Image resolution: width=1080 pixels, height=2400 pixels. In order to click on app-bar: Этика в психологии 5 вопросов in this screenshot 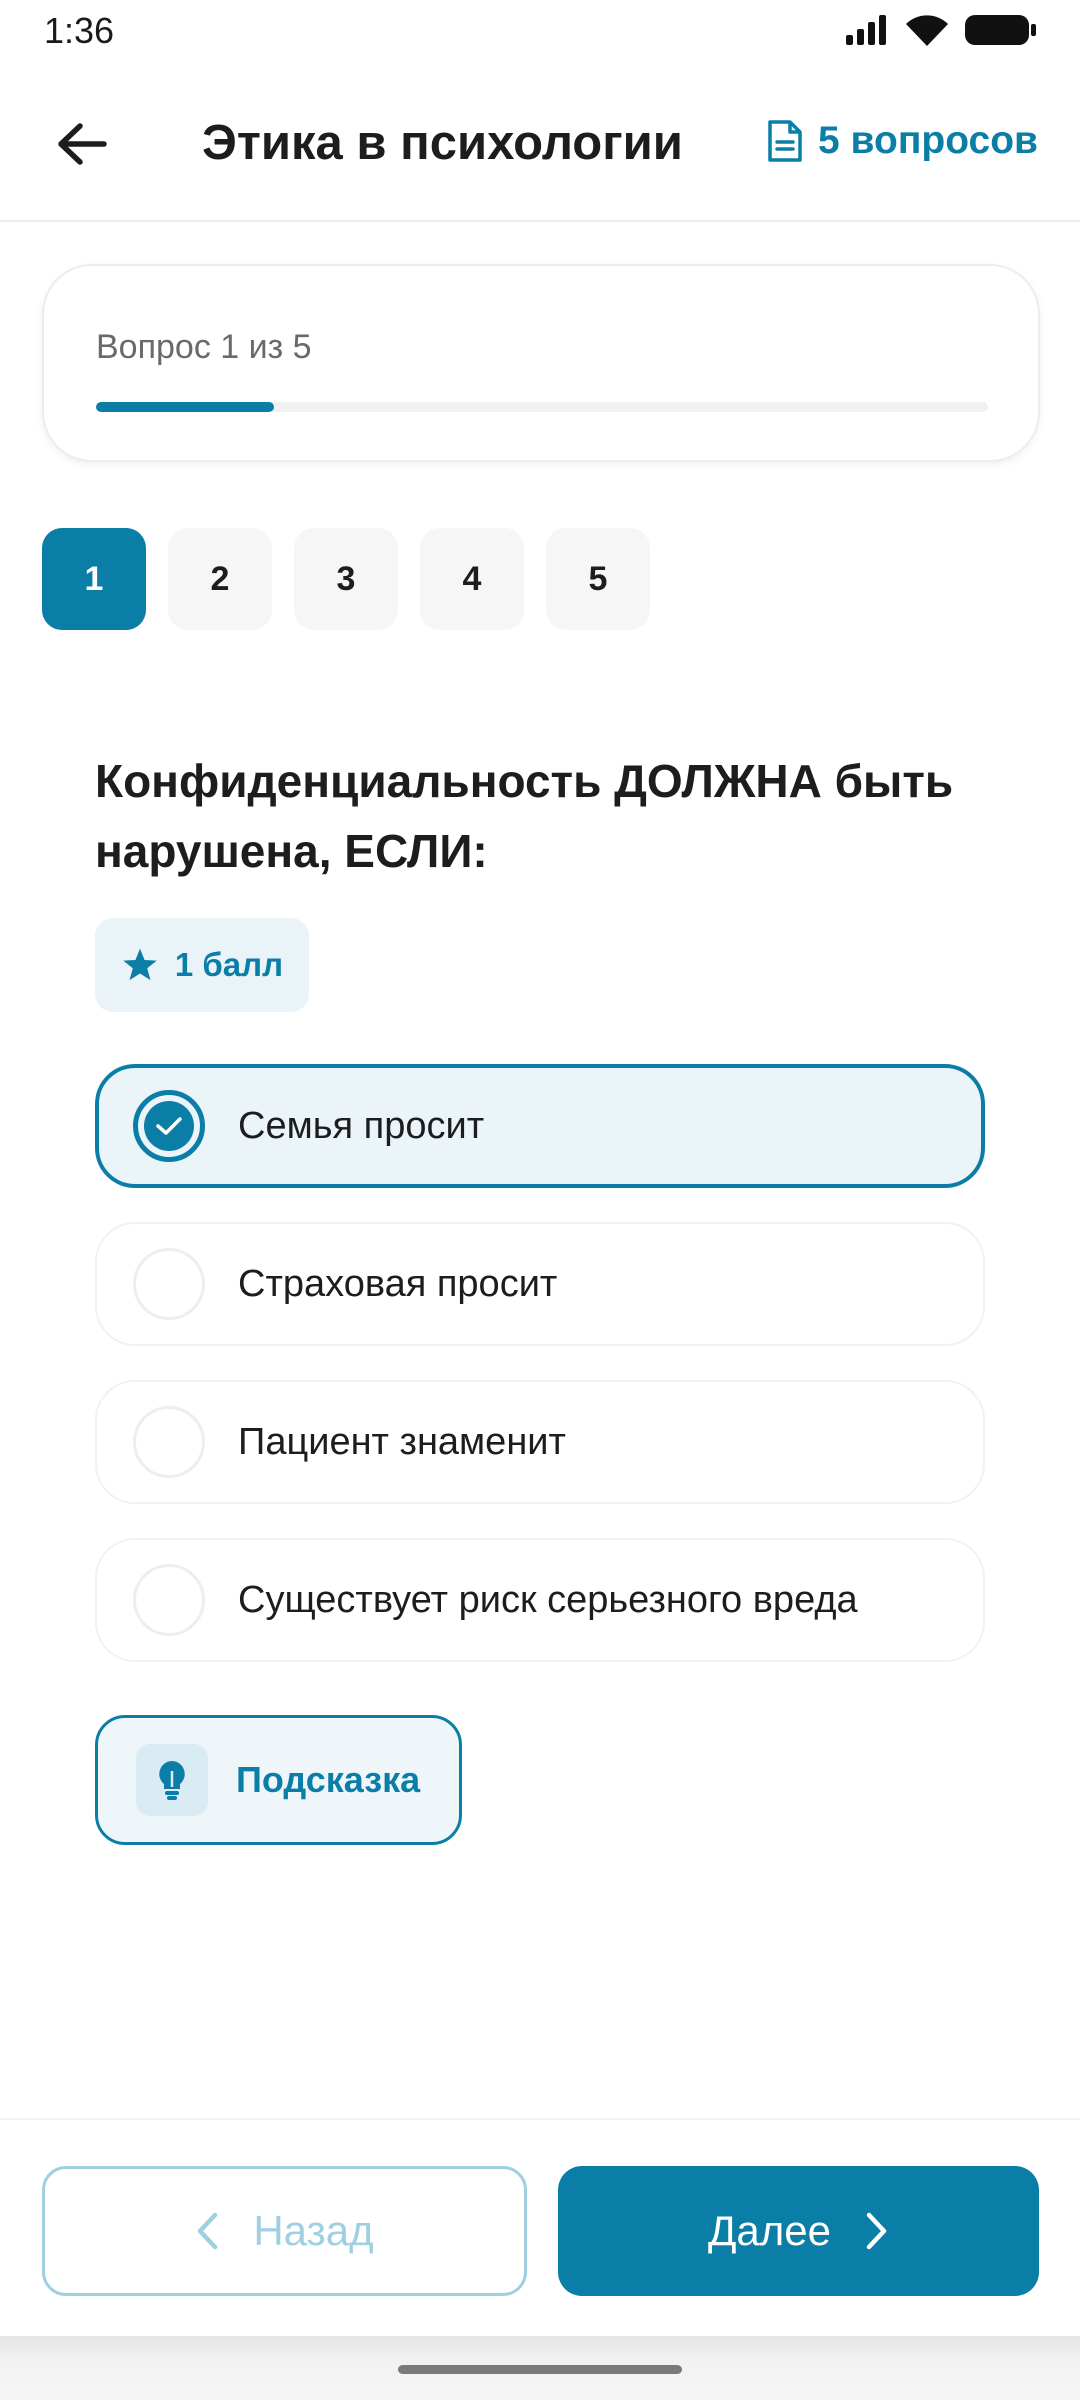, I will do `click(540, 142)`.